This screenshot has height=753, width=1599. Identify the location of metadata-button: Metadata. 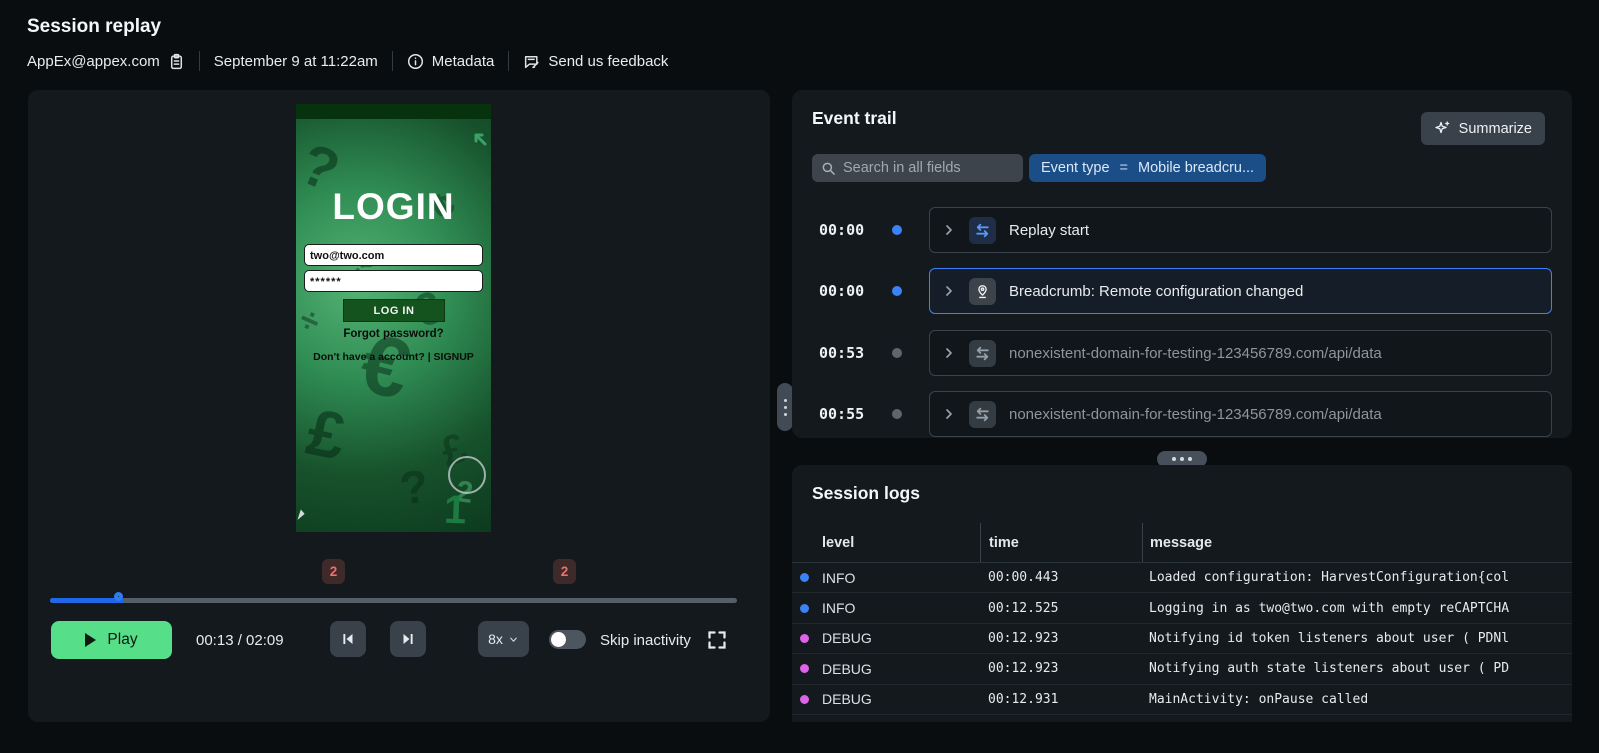
(451, 61).